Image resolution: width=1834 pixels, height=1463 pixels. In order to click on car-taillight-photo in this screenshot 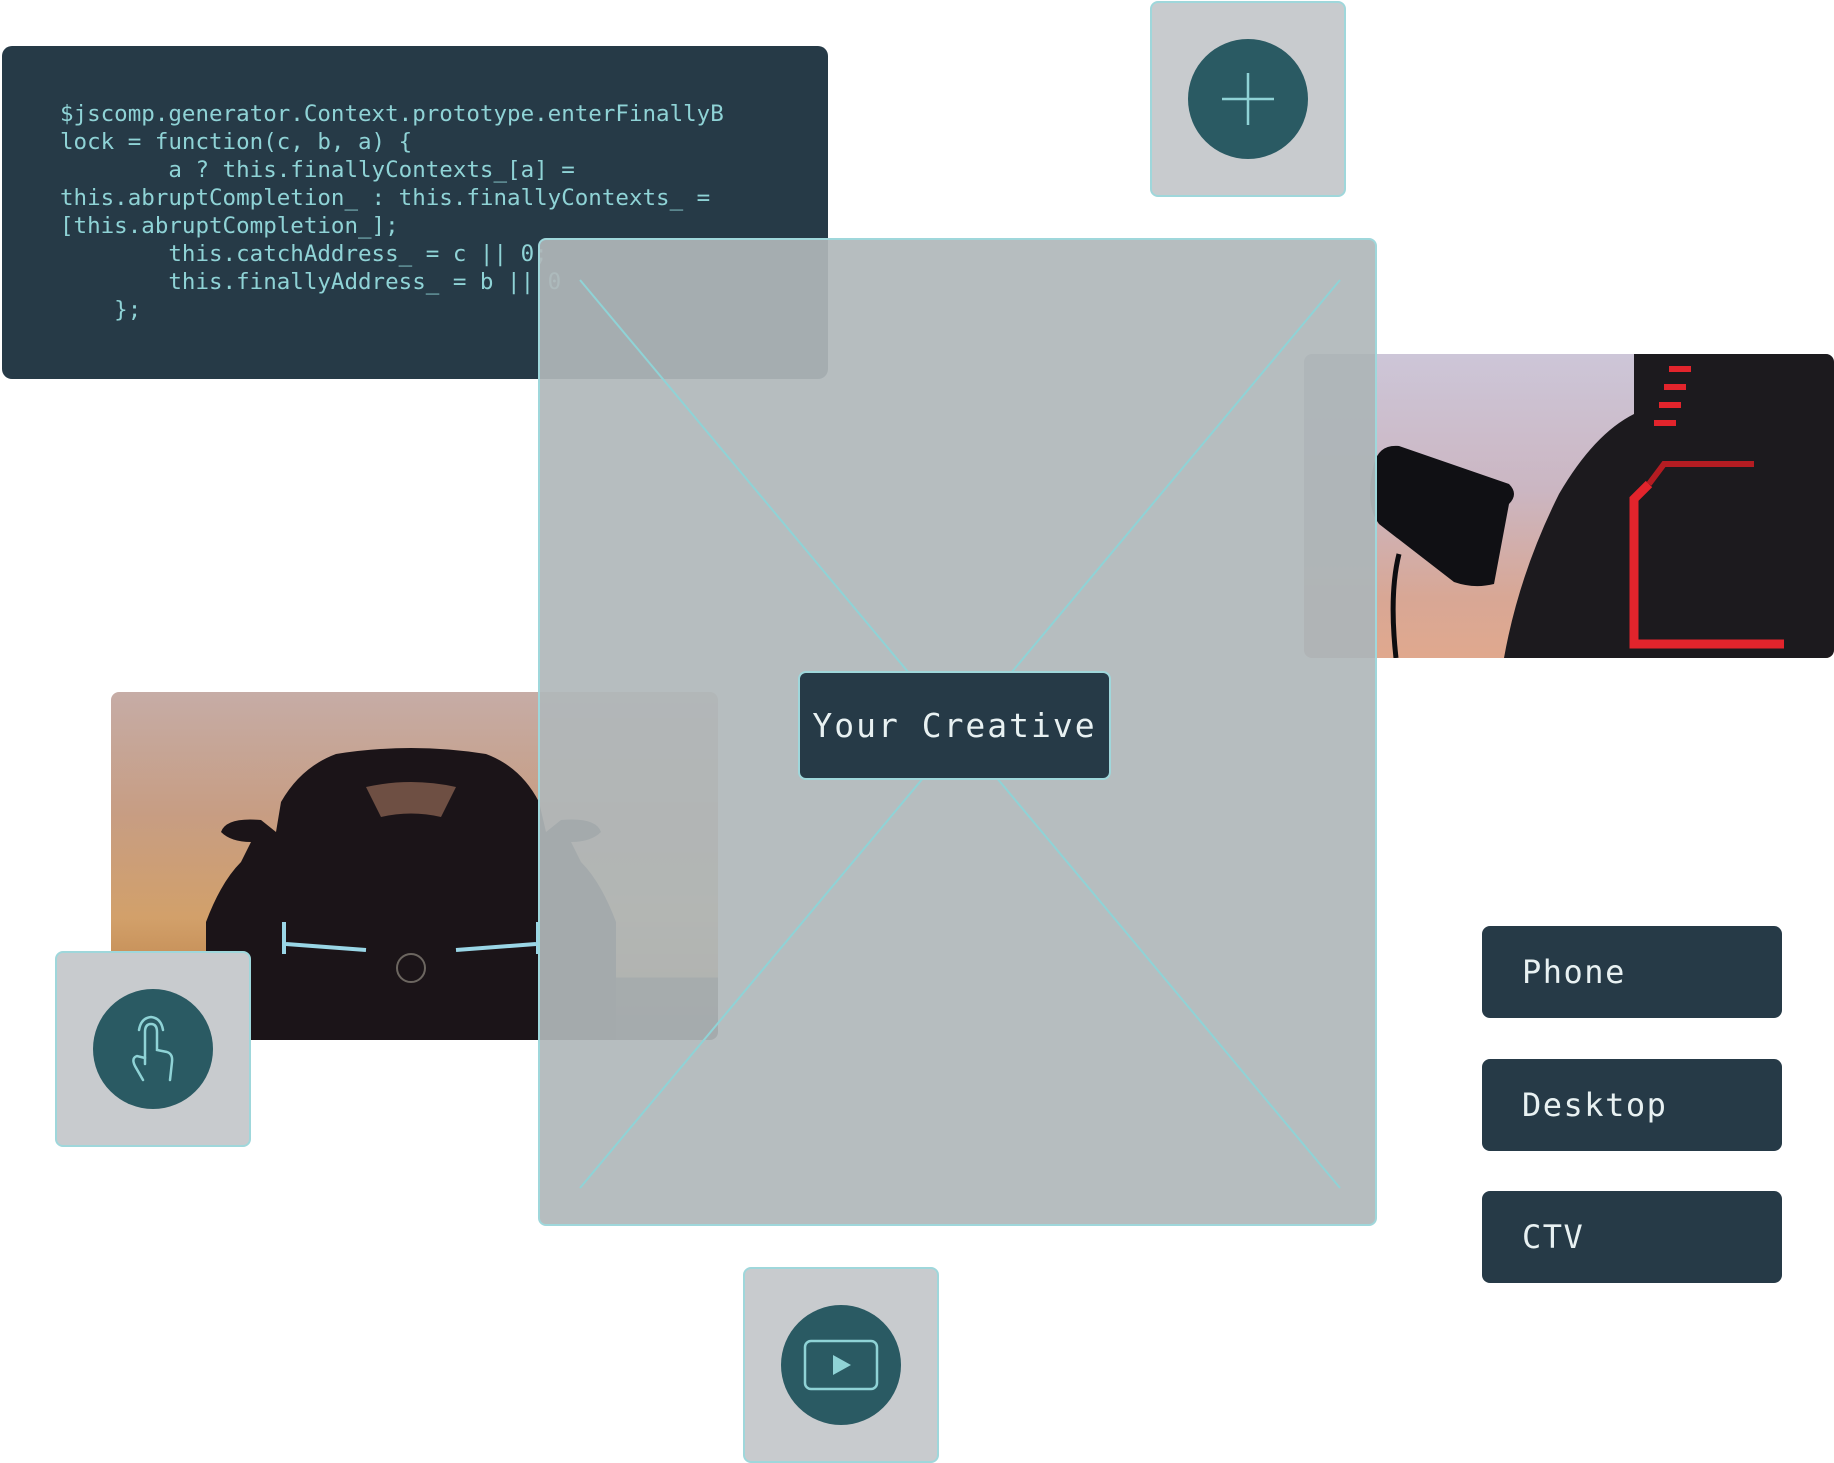, I will do `click(1569, 506)`.